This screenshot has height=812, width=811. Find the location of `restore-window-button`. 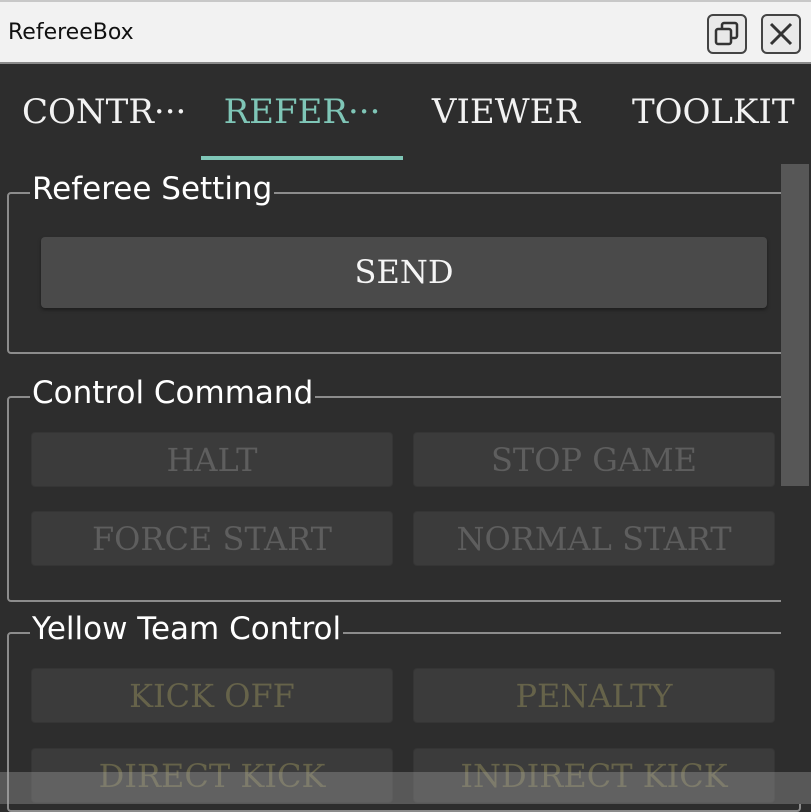

restore-window-button is located at coordinates (727, 34).